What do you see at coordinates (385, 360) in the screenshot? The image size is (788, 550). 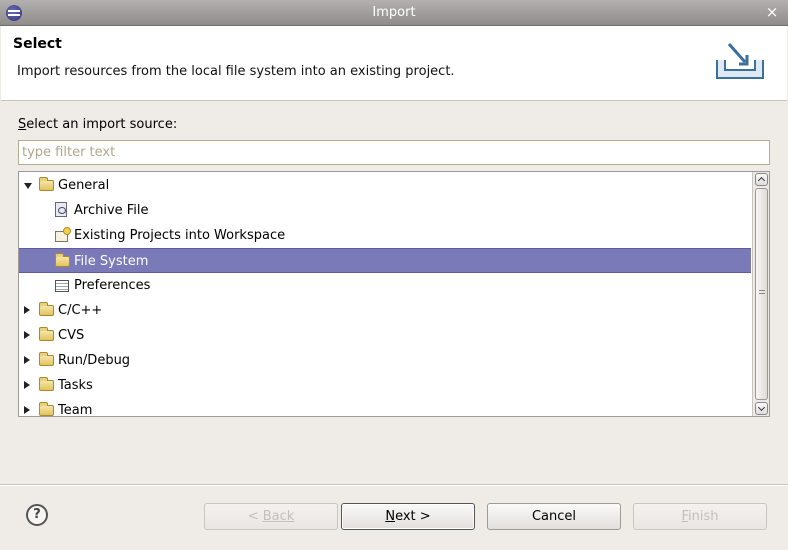 I see `tree-item: Run/Debug` at bounding box center [385, 360].